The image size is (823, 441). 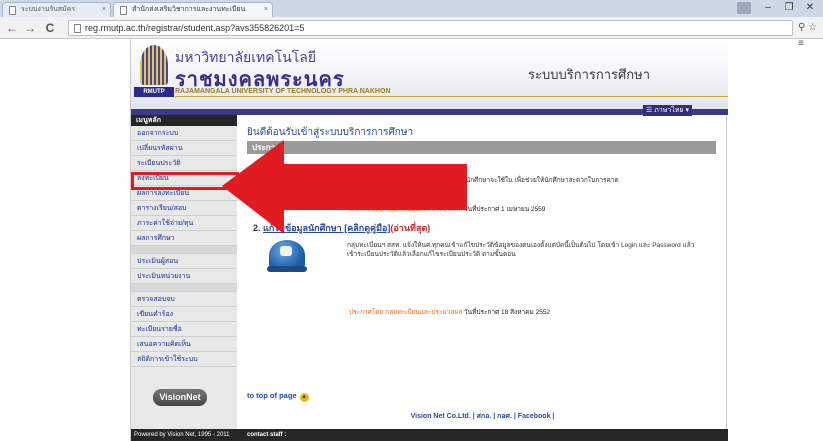 I want to click on sidebar-heading: เมนูหลัก, so click(x=184, y=120).